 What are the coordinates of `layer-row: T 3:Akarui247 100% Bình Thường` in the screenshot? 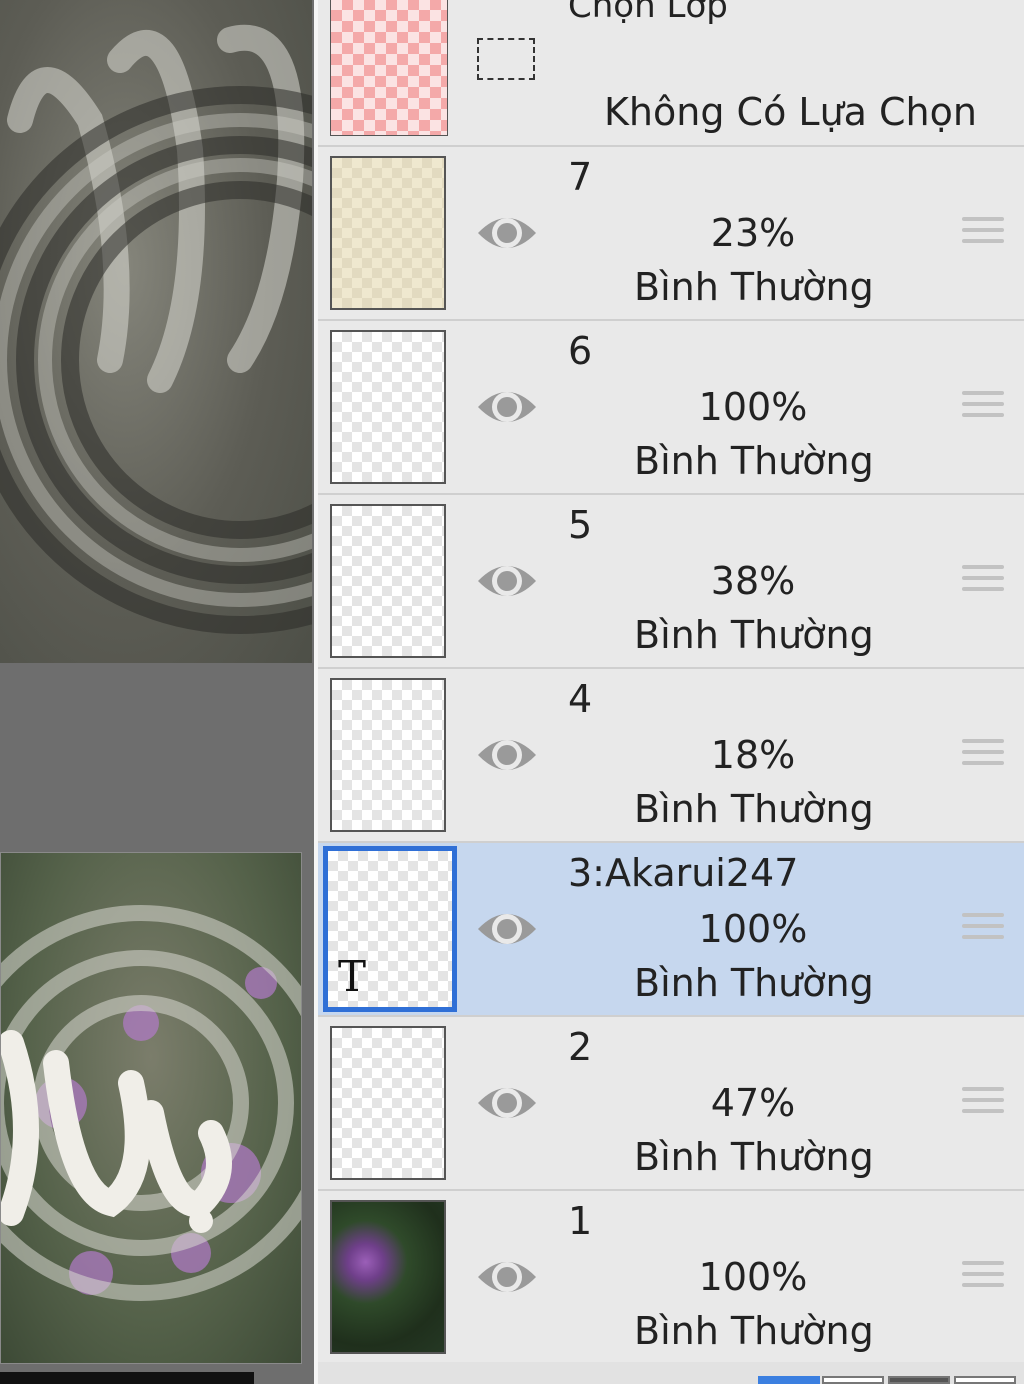 It's located at (671, 930).